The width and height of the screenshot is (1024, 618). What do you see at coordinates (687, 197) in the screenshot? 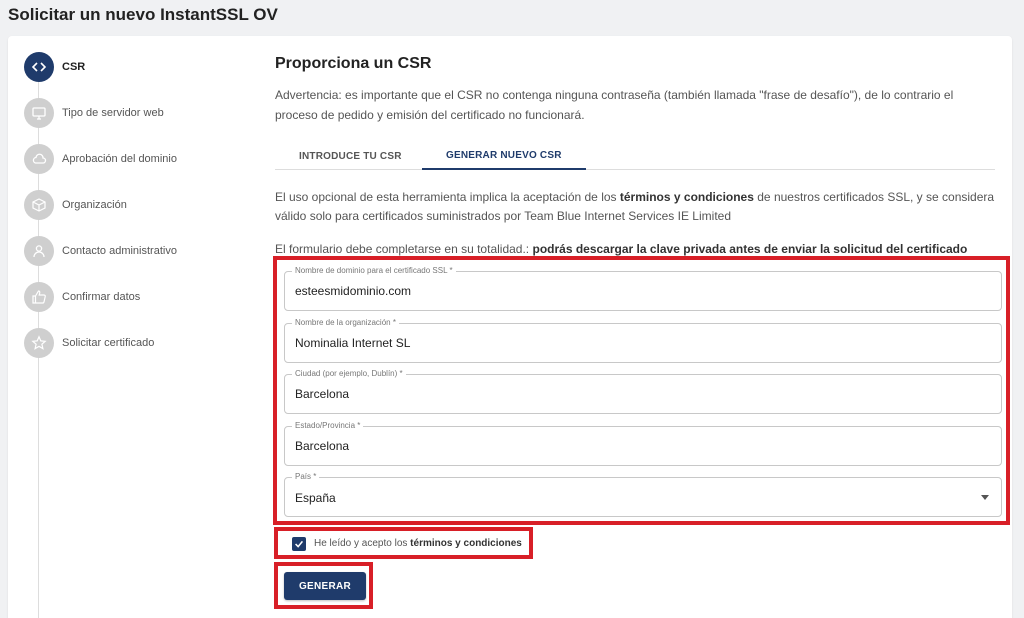
I see `terms-link: términos y condiciones` at bounding box center [687, 197].